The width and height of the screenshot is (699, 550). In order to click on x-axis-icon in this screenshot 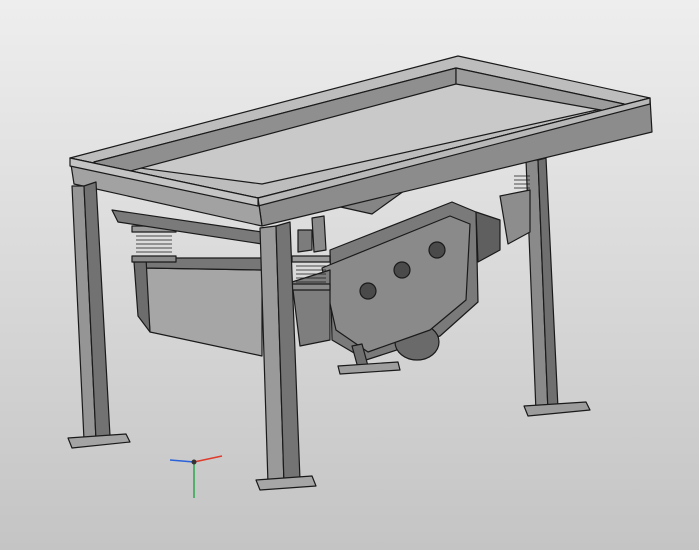, I will do `click(208, 459)`.